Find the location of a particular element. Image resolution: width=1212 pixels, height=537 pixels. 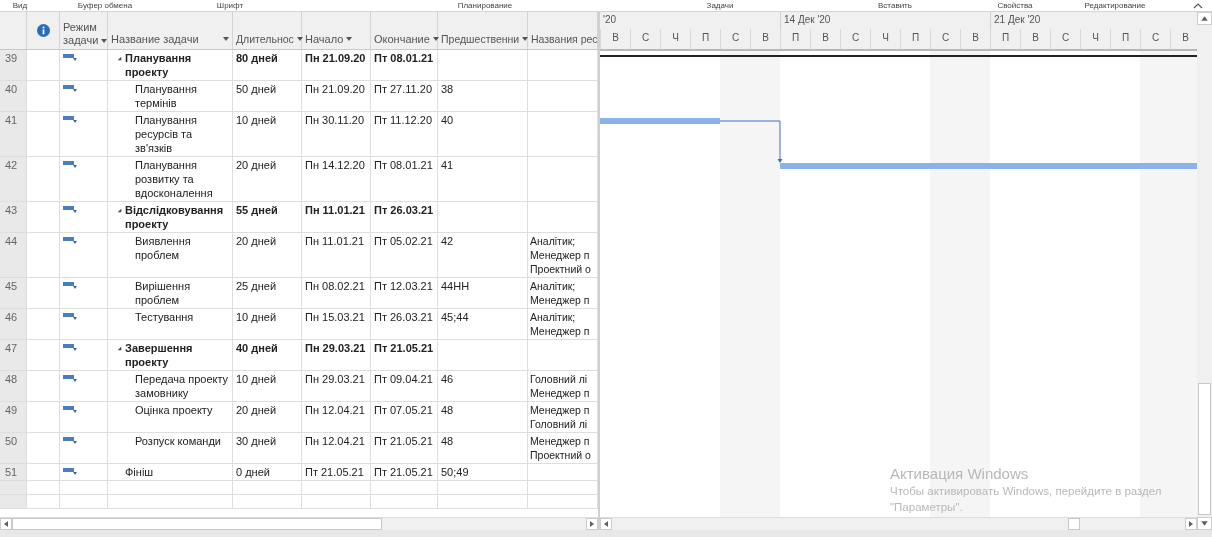

column-header: Начало is located at coordinates (336, 30).